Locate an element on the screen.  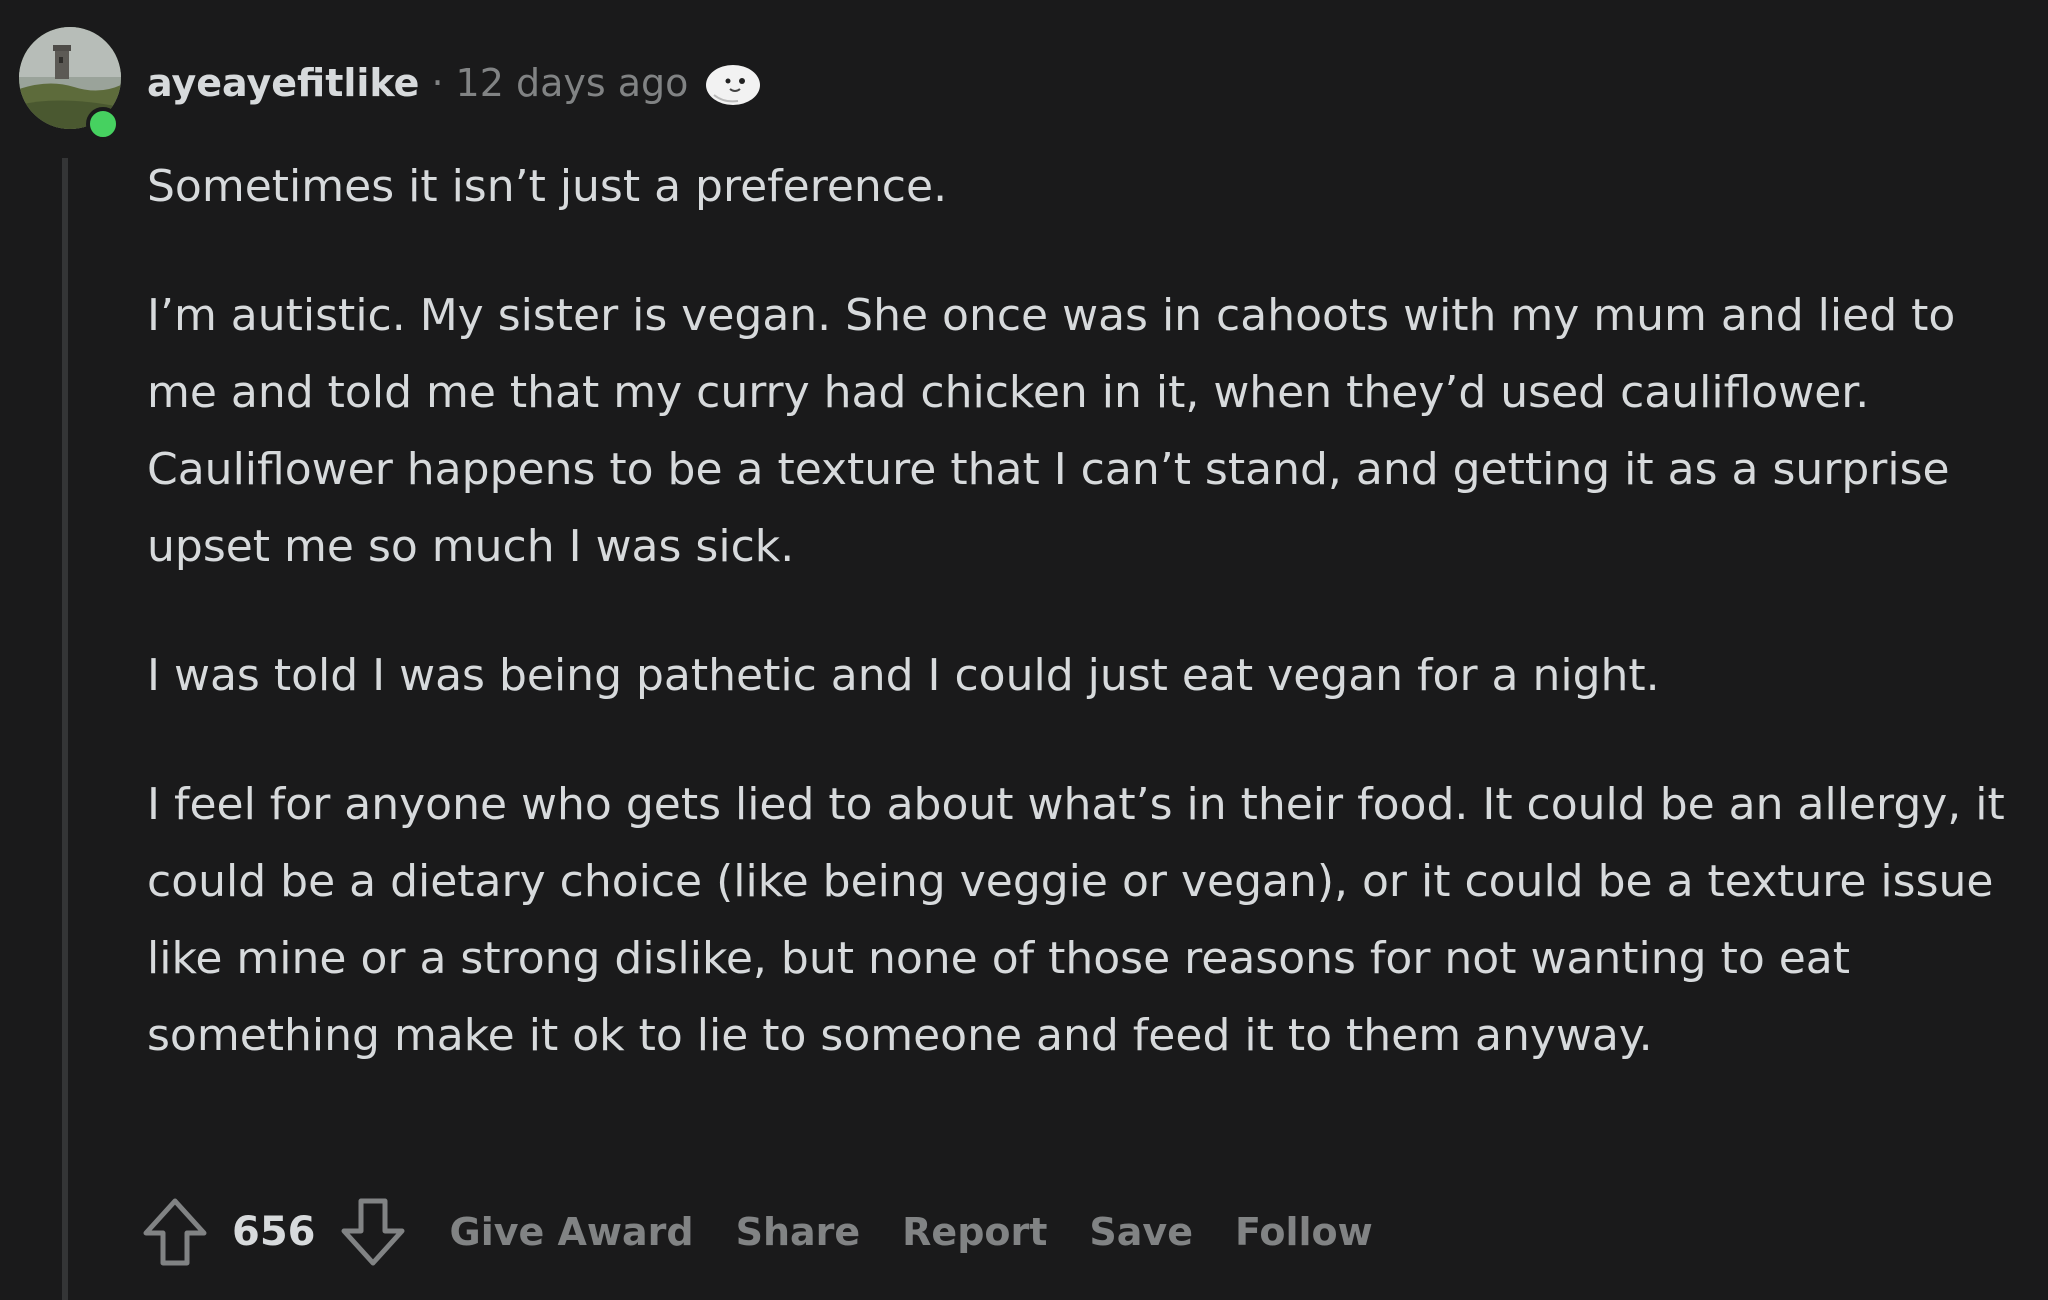
upvote-arrow-icon is located at coordinates (175, 1232).